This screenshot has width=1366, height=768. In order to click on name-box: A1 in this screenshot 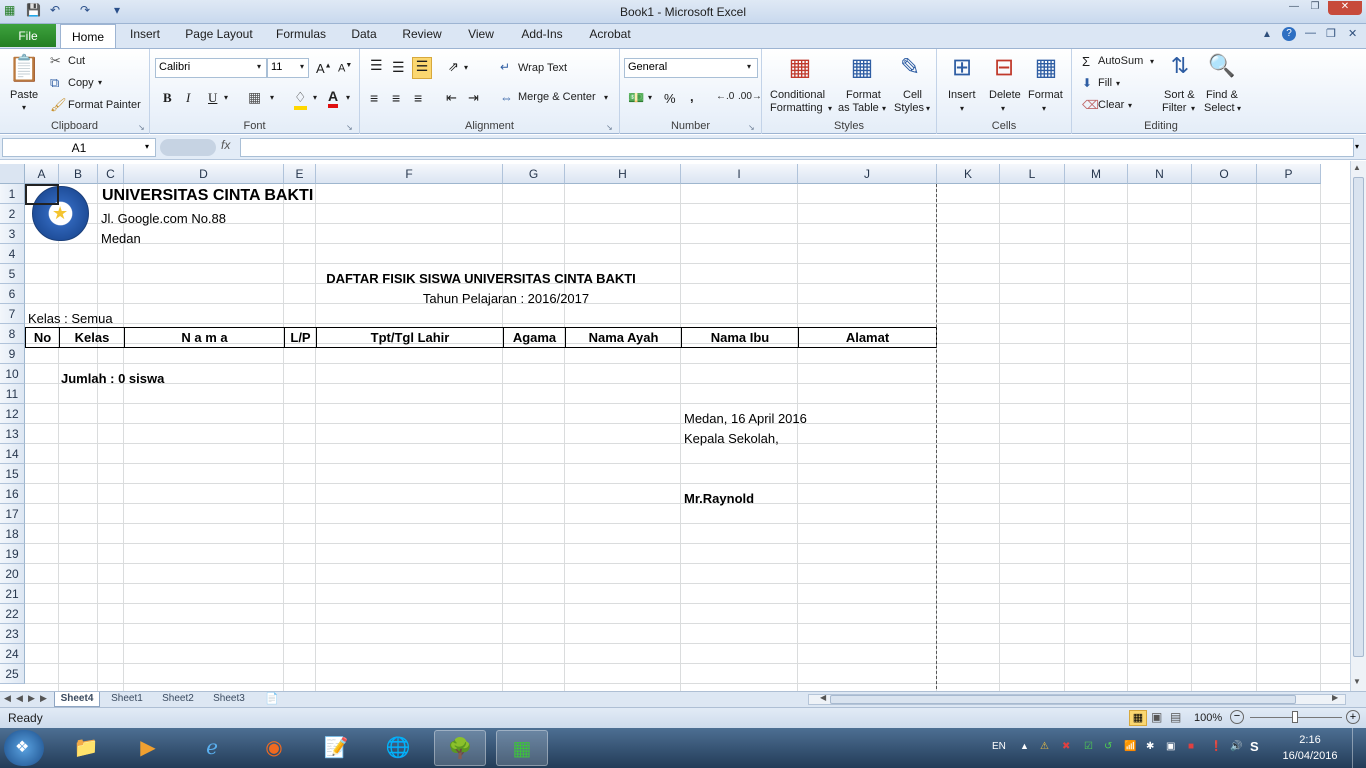, I will do `click(79, 147)`.